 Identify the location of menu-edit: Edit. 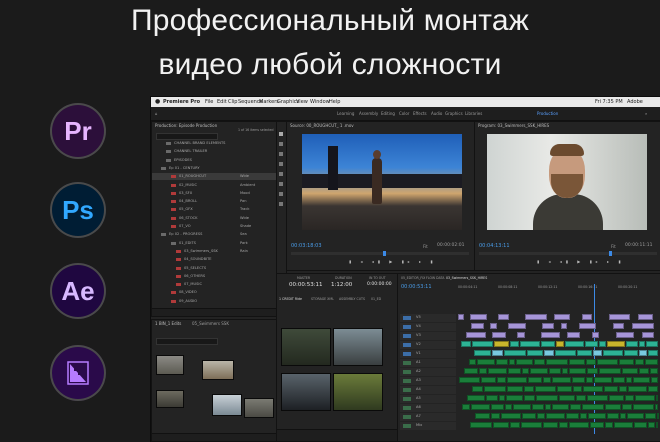
(222, 102).